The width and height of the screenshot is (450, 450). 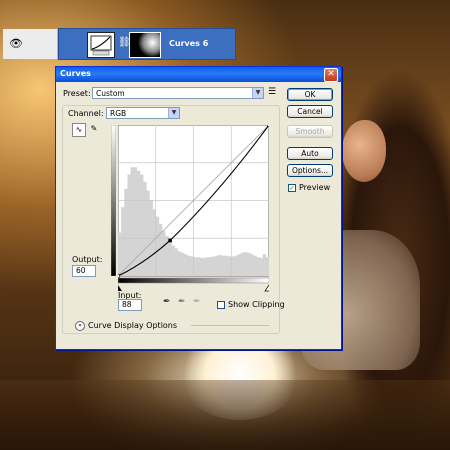 I want to click on show-clipping-label: Show Clipping, so click(x=256, y=304).